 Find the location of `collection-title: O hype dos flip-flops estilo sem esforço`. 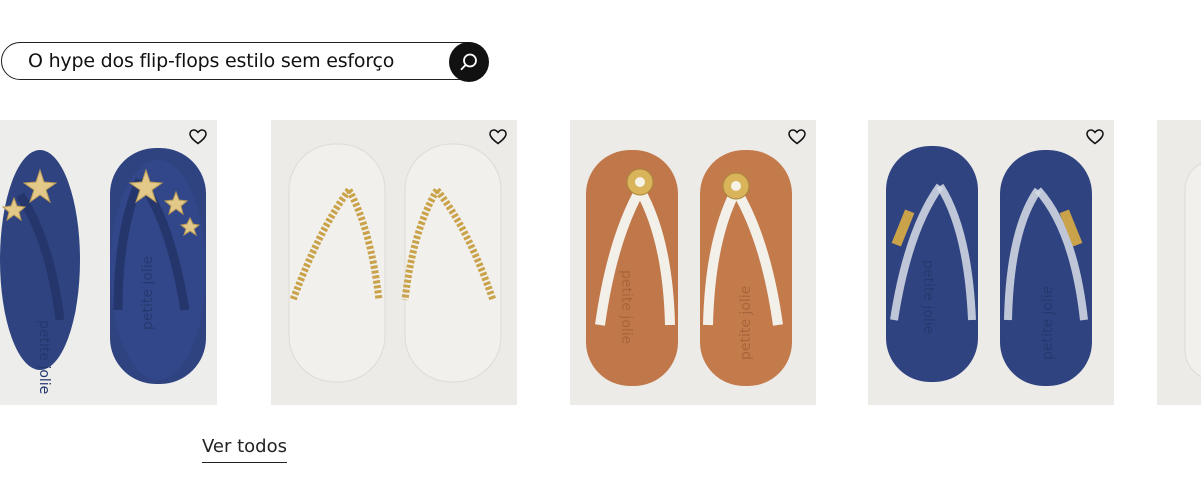

collection-title: O hype dos flip-flops estilo sem esforço is located at coordinates (211, 61).